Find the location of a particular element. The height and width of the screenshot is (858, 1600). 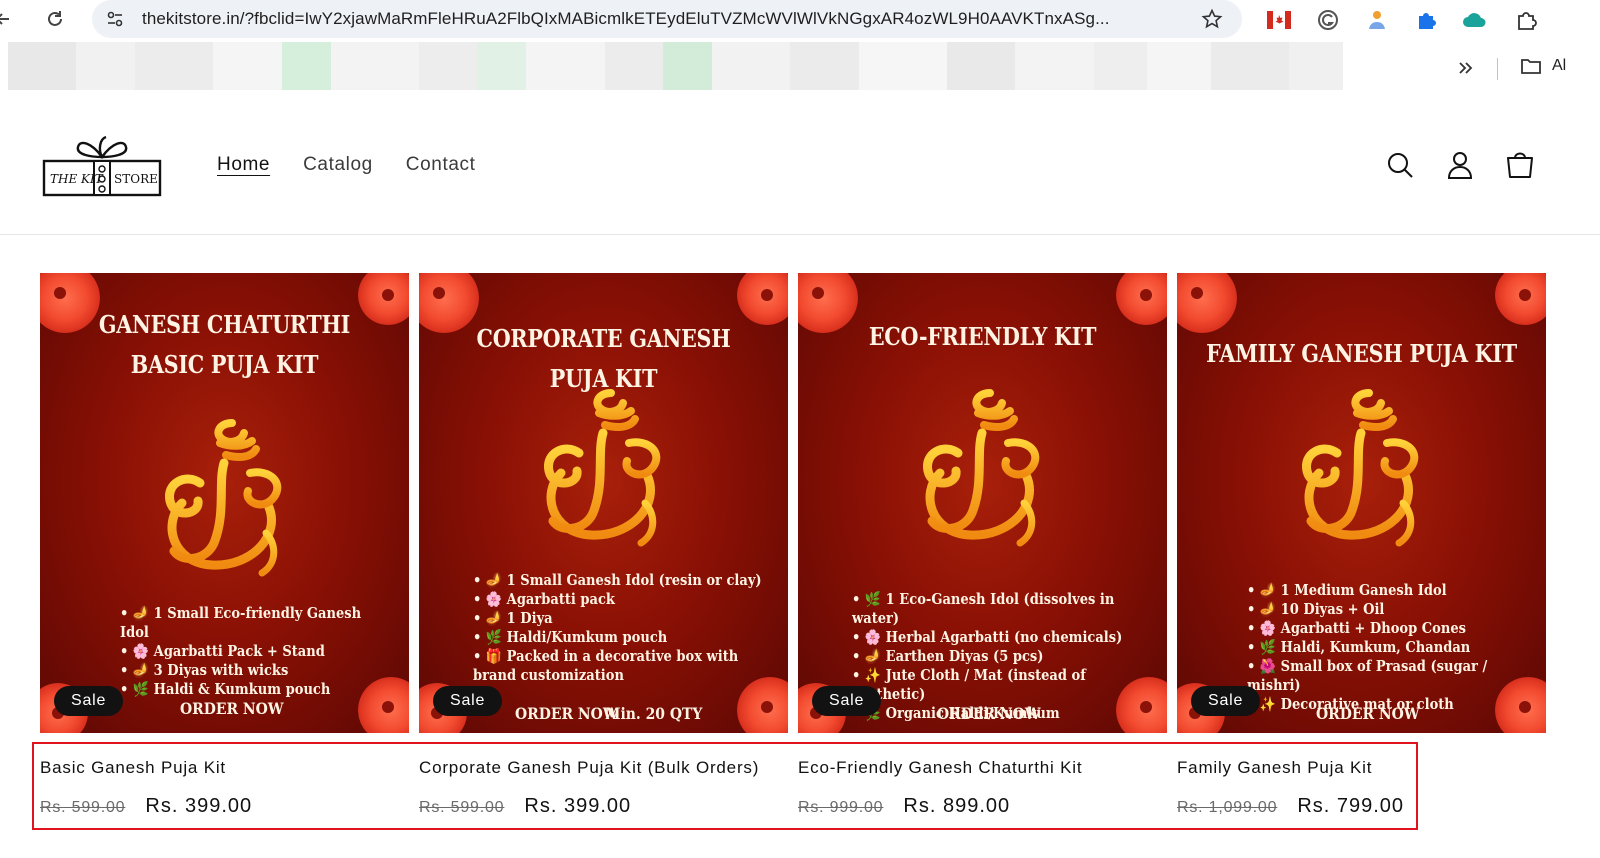

image-bullet: 🌸 Agarbatti Pack + Stand is located at coordinates (250, 651).